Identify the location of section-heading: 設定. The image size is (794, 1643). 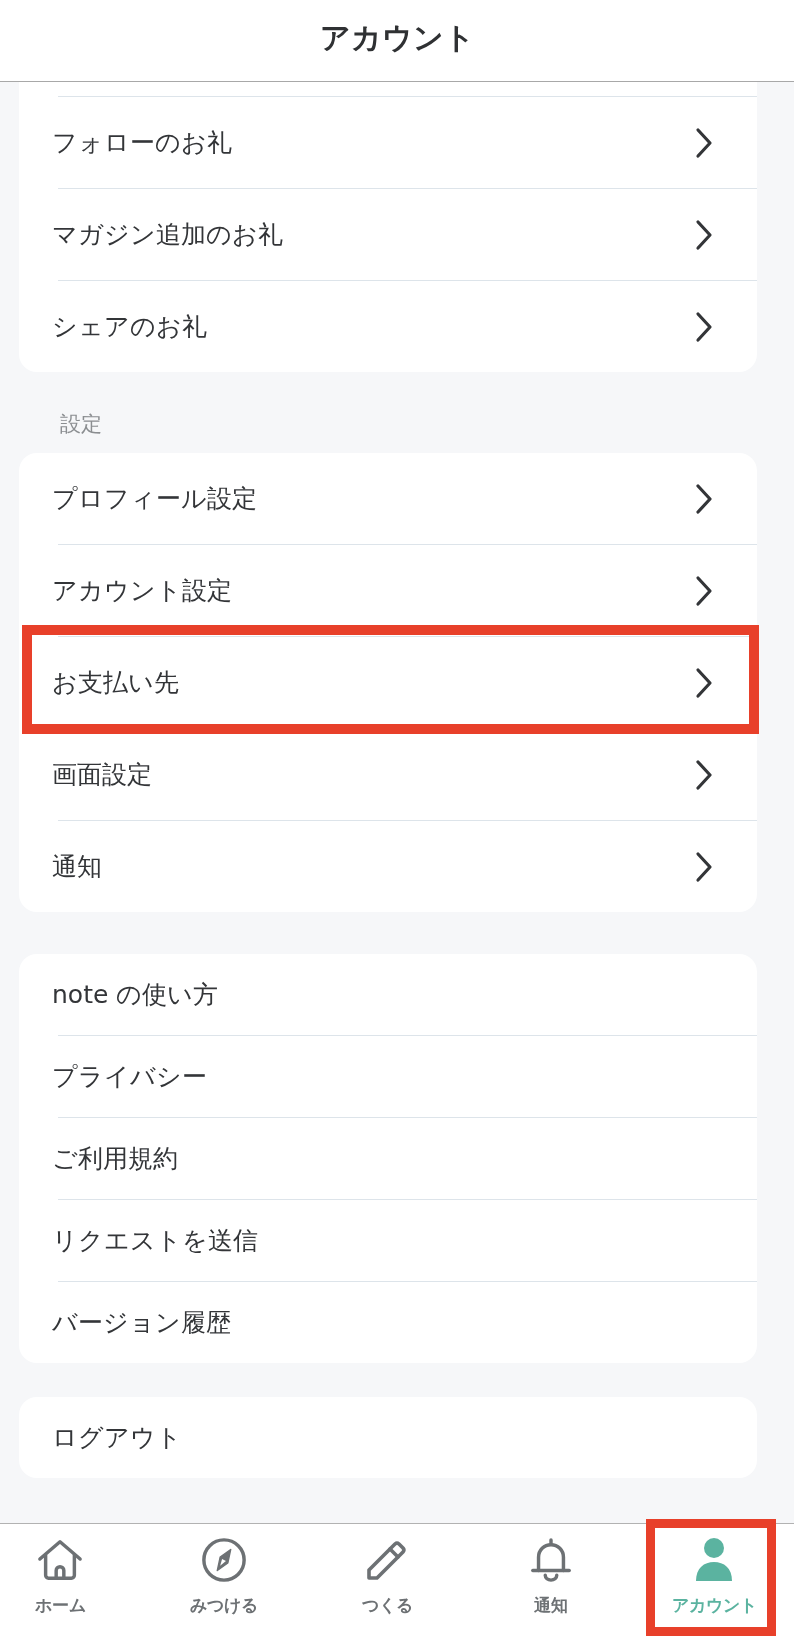
(81, 424).